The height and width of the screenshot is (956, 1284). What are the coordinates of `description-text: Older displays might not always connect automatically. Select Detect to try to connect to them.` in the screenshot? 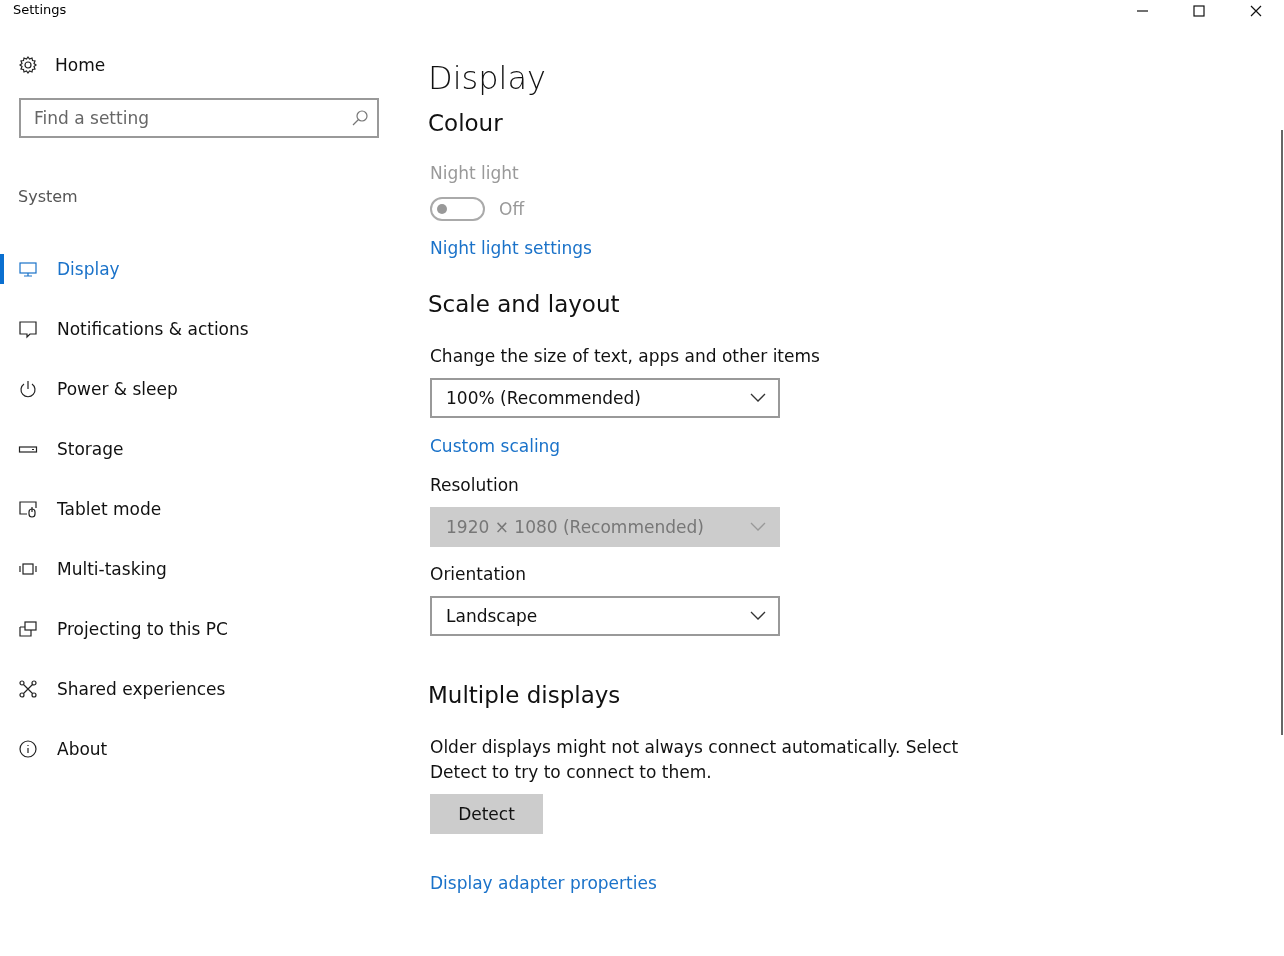 It's located at (694, 760).